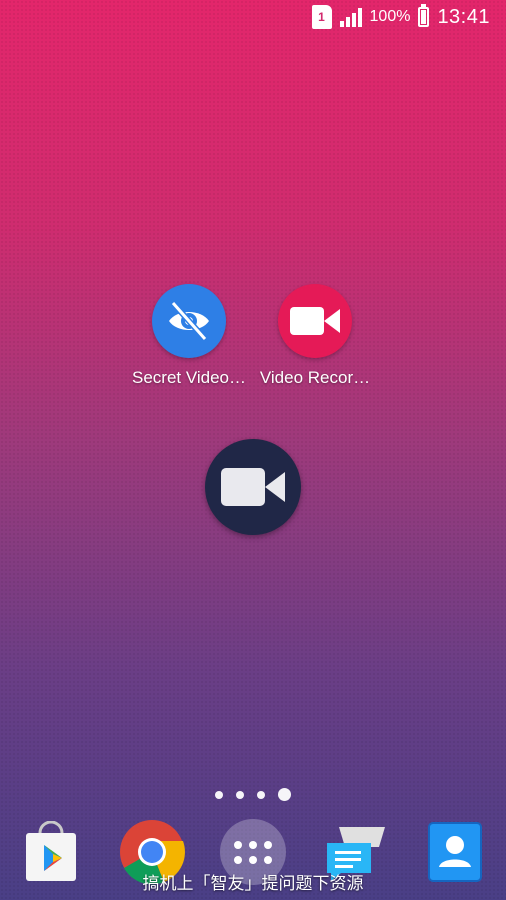  I want to click on sim-card-icon: 1, so click(321, 17).